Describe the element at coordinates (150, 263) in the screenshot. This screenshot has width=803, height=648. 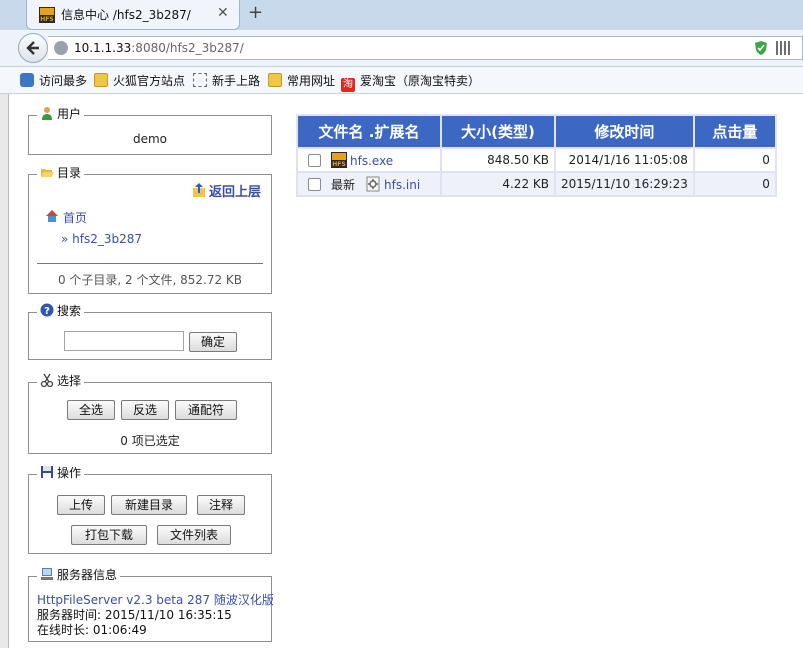
I see `divider` at that location.